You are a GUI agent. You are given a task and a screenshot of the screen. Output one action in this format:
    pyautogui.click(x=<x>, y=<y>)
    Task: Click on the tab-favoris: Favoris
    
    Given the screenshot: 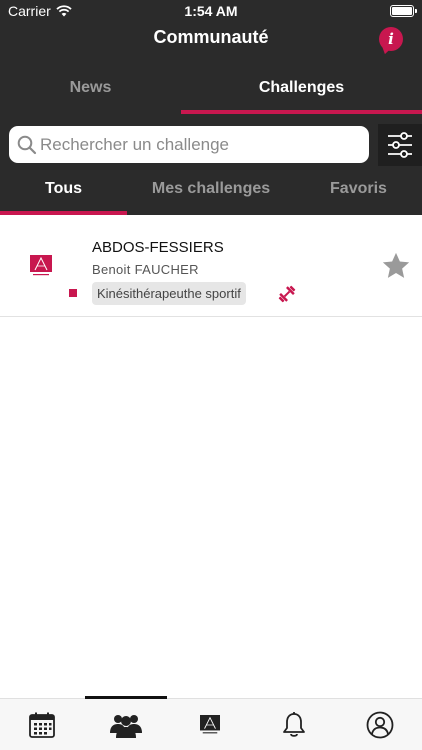 What is the action you would take?
    pyautogui.click(x=358, y=191)
    